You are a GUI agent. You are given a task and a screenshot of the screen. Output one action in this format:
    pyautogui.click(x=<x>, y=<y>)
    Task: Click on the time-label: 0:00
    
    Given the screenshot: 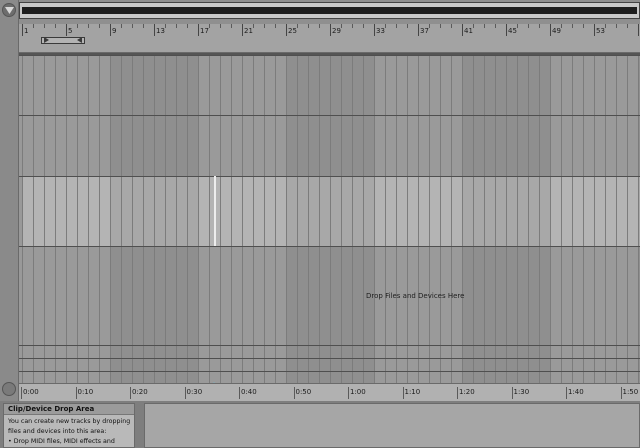 What is the action you would take?
    pyautogui.click(x=31, y=392)
    